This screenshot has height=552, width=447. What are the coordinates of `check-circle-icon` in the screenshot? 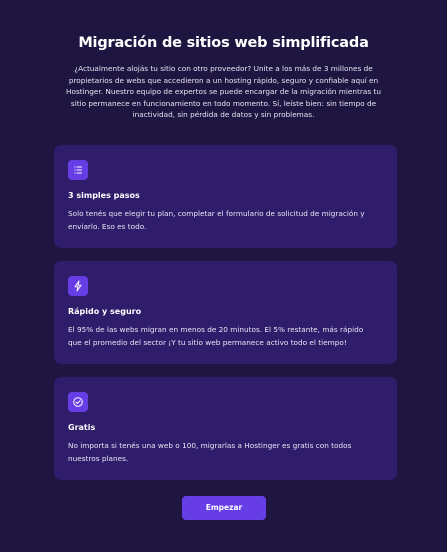 It's located at (78, 402).